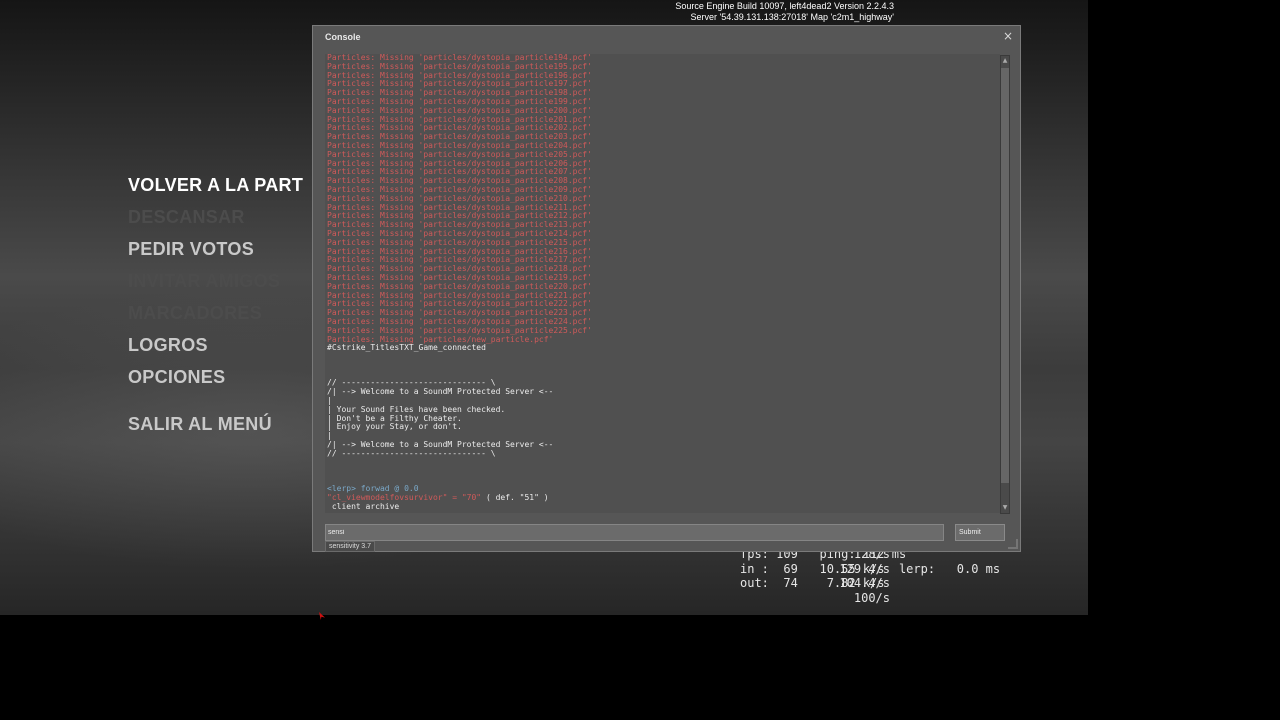  Describe the element at coordinates (204, 281) in the screenshot. I see `menu-item-invite-friends: INVITAR AMIGOS` at that location.